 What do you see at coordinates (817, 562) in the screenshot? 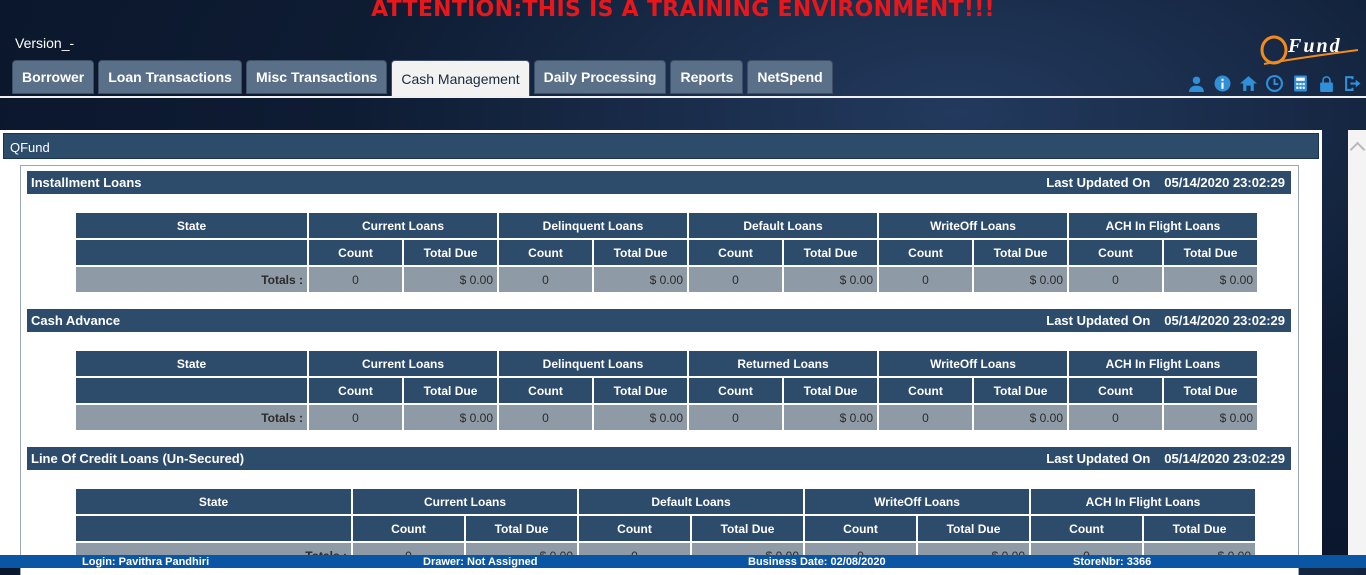
I see `business-date-status: Business Date: 02/08/2020` at bounding box center [817, 562].